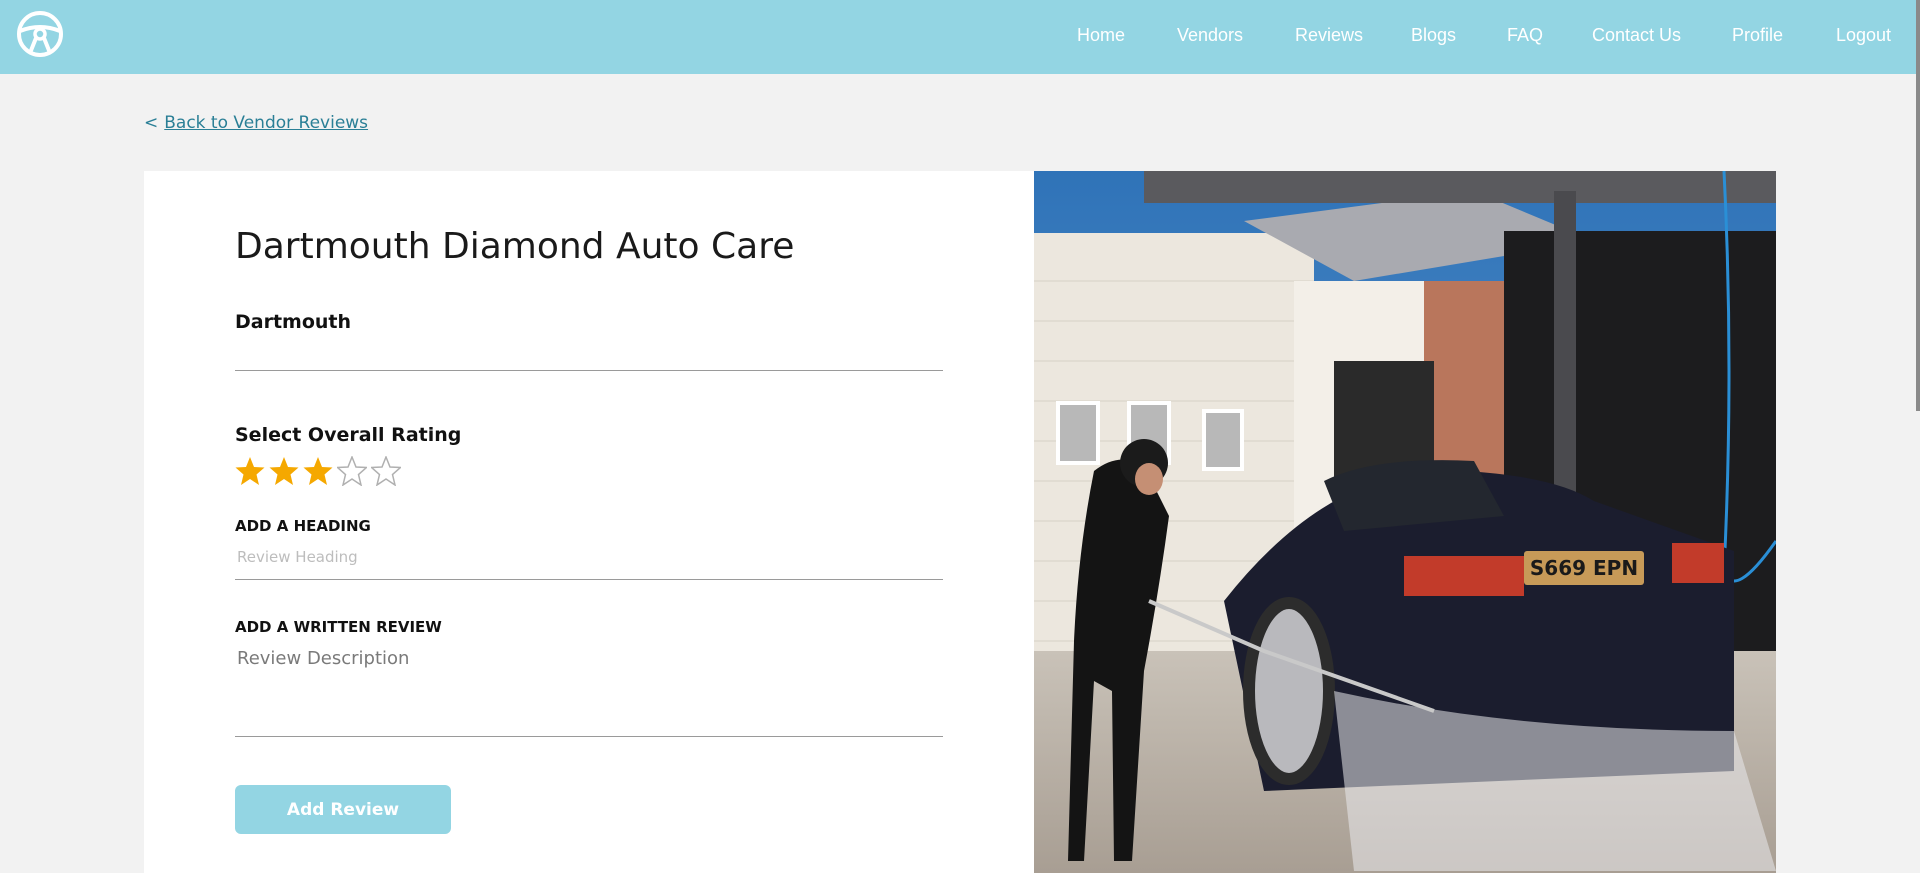 The height and width of the screenshot is (873, 1920). I want to click on divider, so click(589, 370).